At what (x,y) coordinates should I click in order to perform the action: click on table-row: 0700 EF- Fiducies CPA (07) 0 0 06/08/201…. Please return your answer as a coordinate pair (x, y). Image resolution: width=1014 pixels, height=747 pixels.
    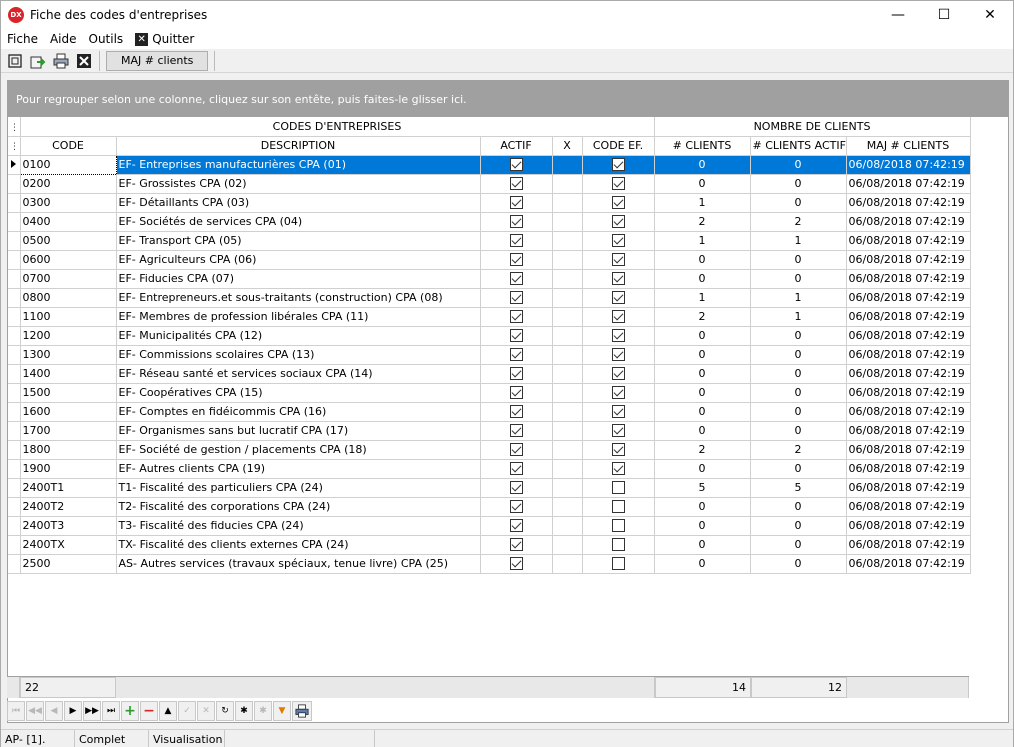
    Looking at the image, I should click on (489, 279).